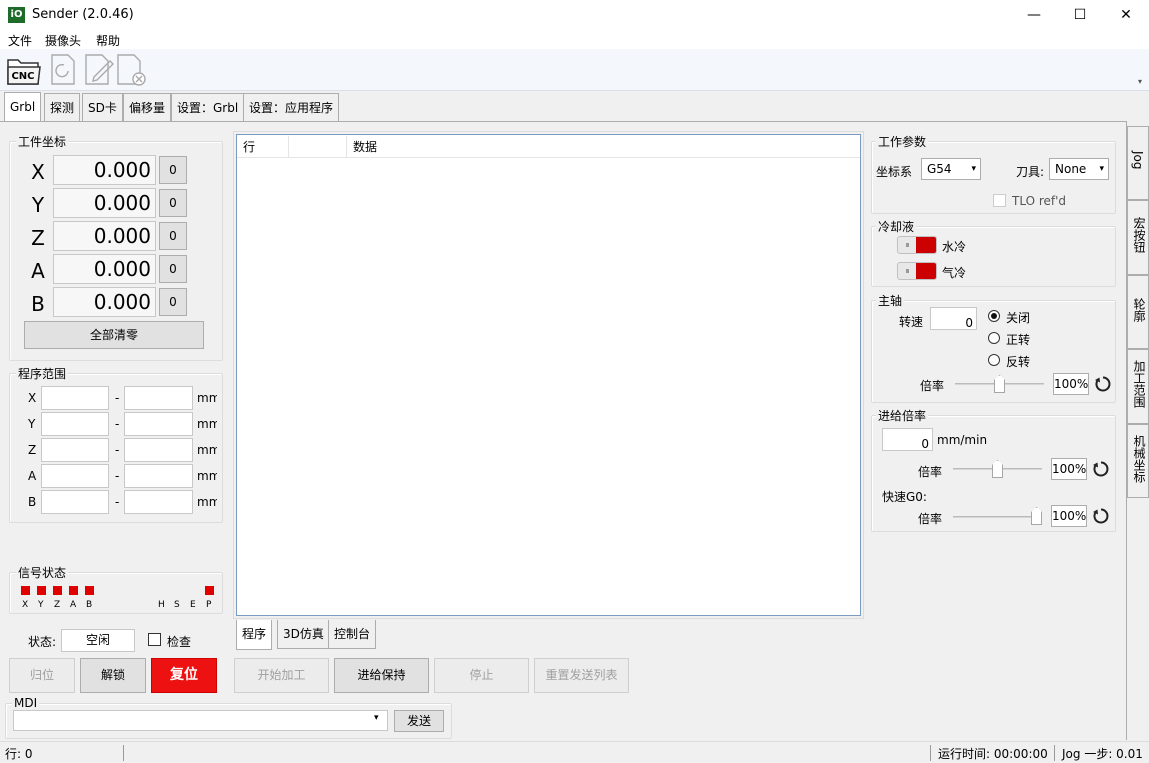 The height and width of the screenshot is (763, 1149). Describe the element at coordinates (117, 424) in the screenshot. I see `range-y-dash: -` at that location.